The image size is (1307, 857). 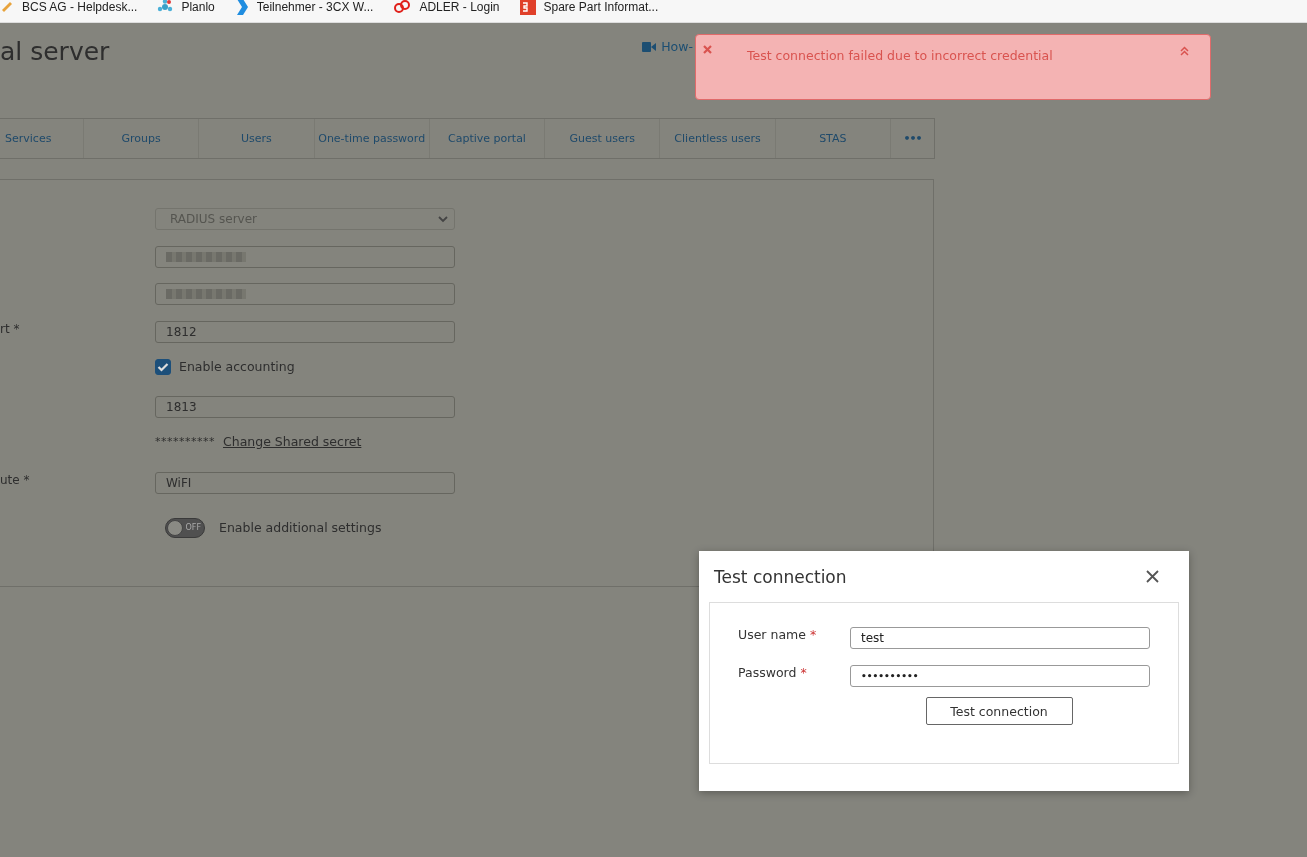 I want to click on rings-icon, so click(x=402, y=7).